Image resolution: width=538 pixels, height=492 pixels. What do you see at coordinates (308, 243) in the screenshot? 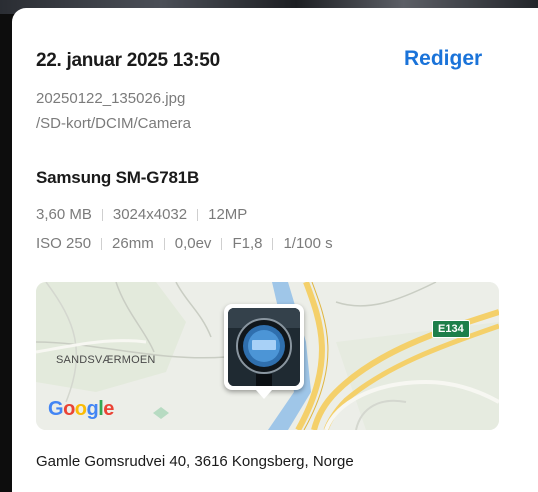
I see `shutter-speed: 1/100 s` at bounding box center [308, 243].